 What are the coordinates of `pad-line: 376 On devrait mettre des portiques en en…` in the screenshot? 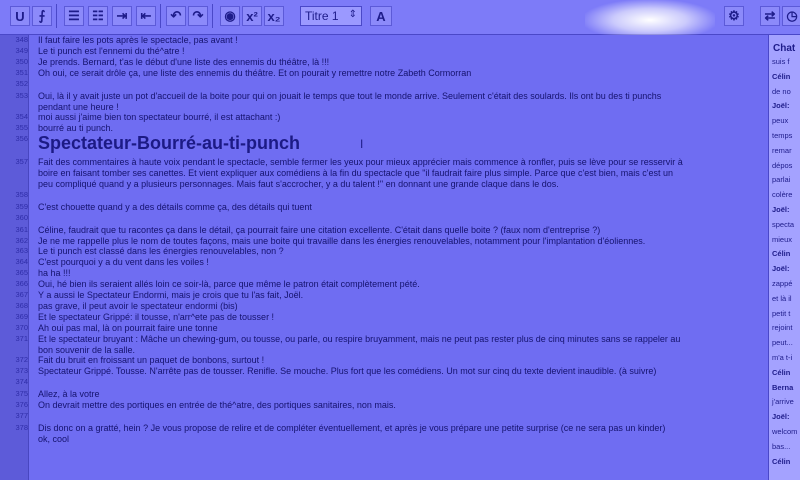 It's located at (205, 405).